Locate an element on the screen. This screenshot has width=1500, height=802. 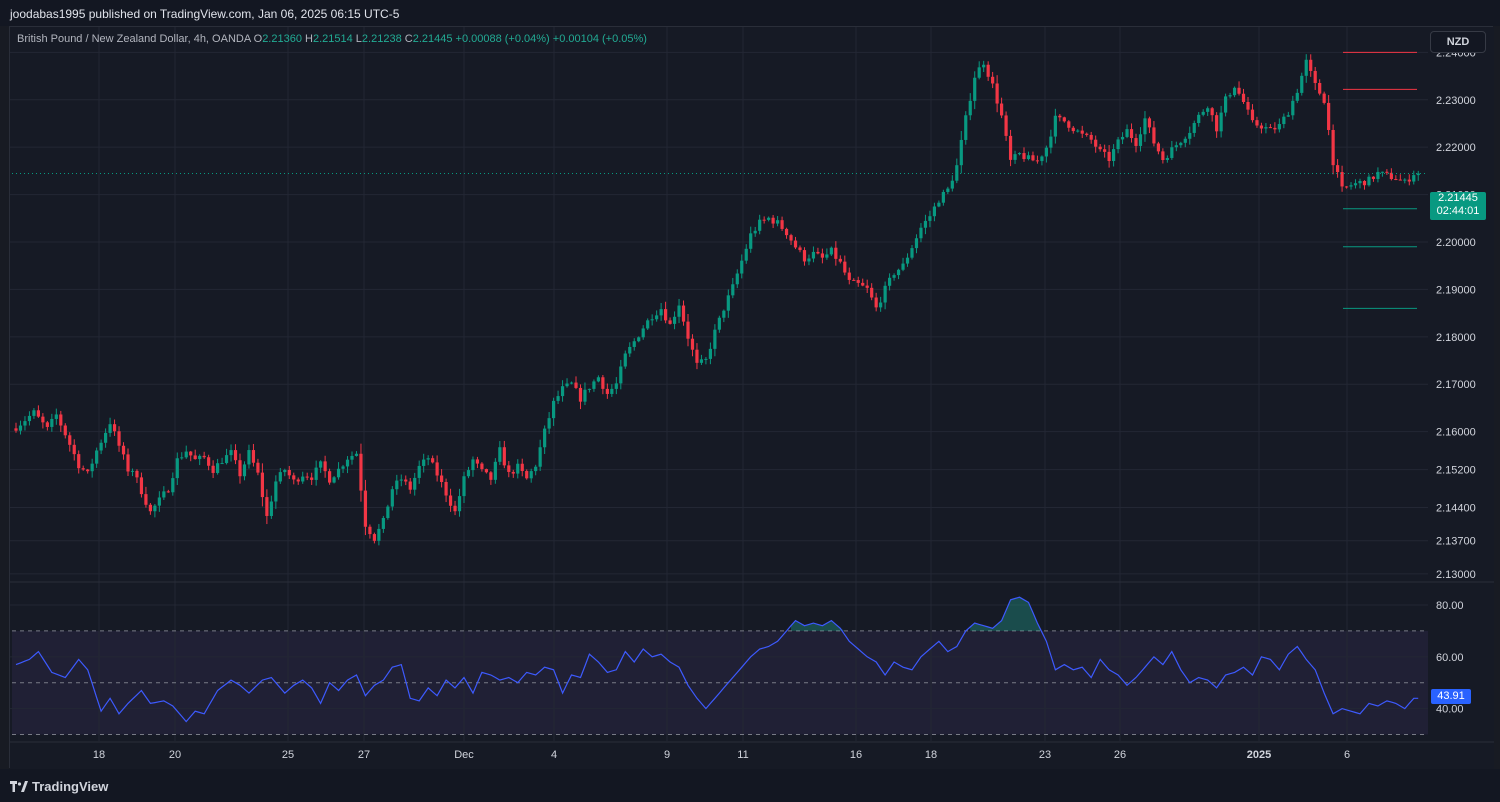
footer-bar is located at coordinates (750, 785).